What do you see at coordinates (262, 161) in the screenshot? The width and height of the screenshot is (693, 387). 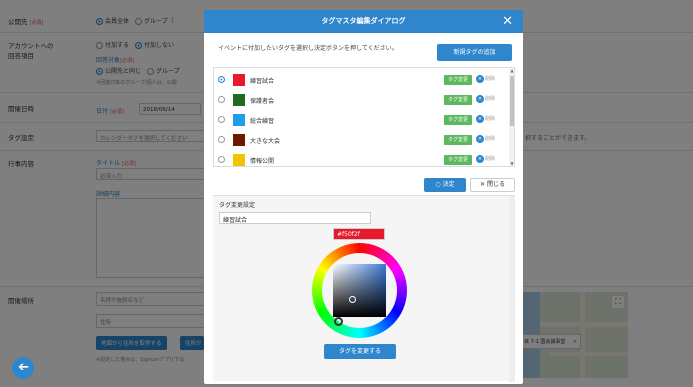 I see `tag-name: 情報公開` at bounding box center [262, 161].